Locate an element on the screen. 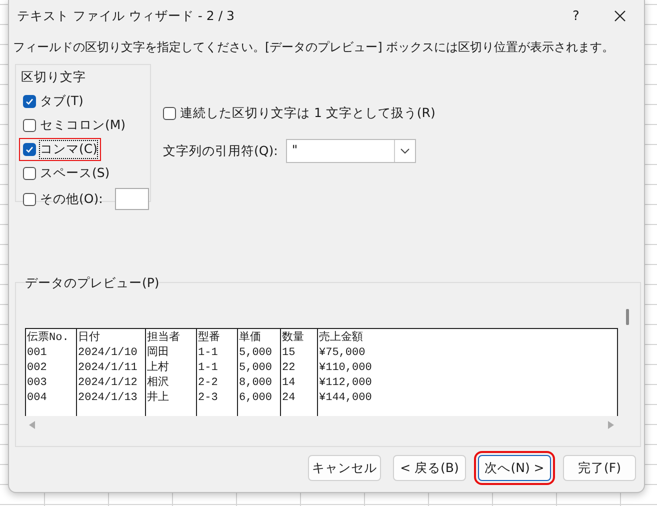  input-field is located at coordinates (131, 199).